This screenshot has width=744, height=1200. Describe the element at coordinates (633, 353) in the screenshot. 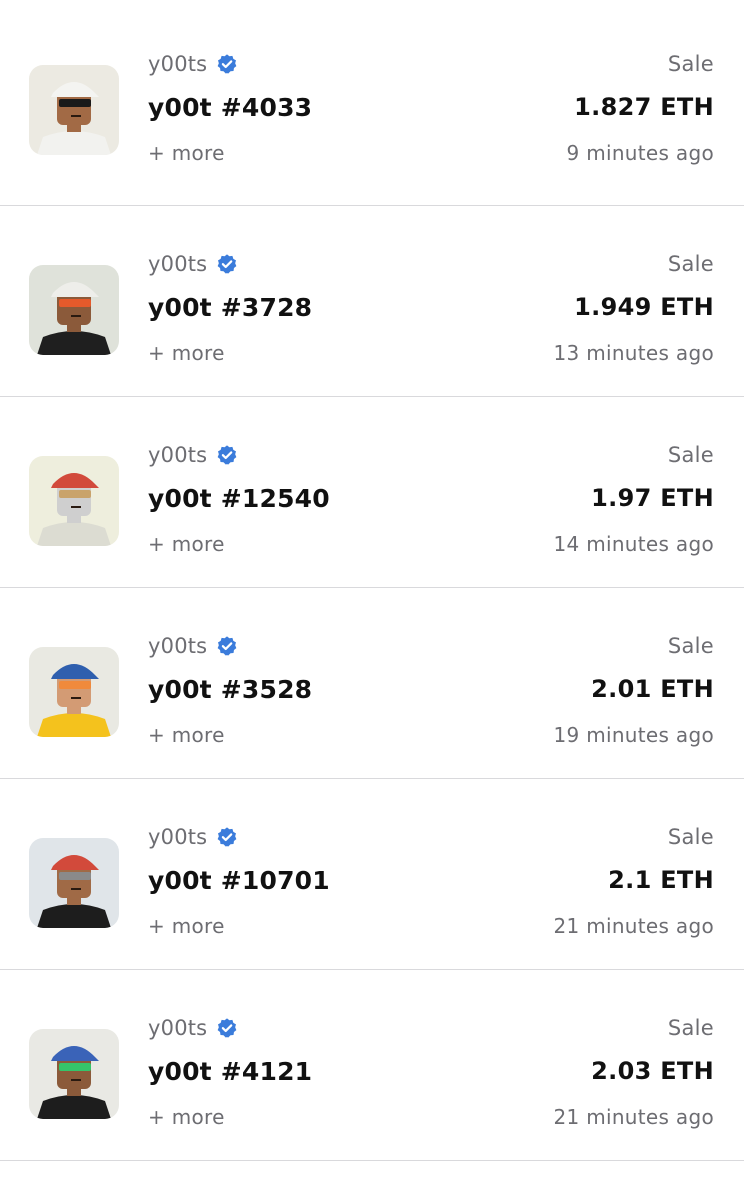

I see `sale-timestamp: 13 minutes ago` at that location.